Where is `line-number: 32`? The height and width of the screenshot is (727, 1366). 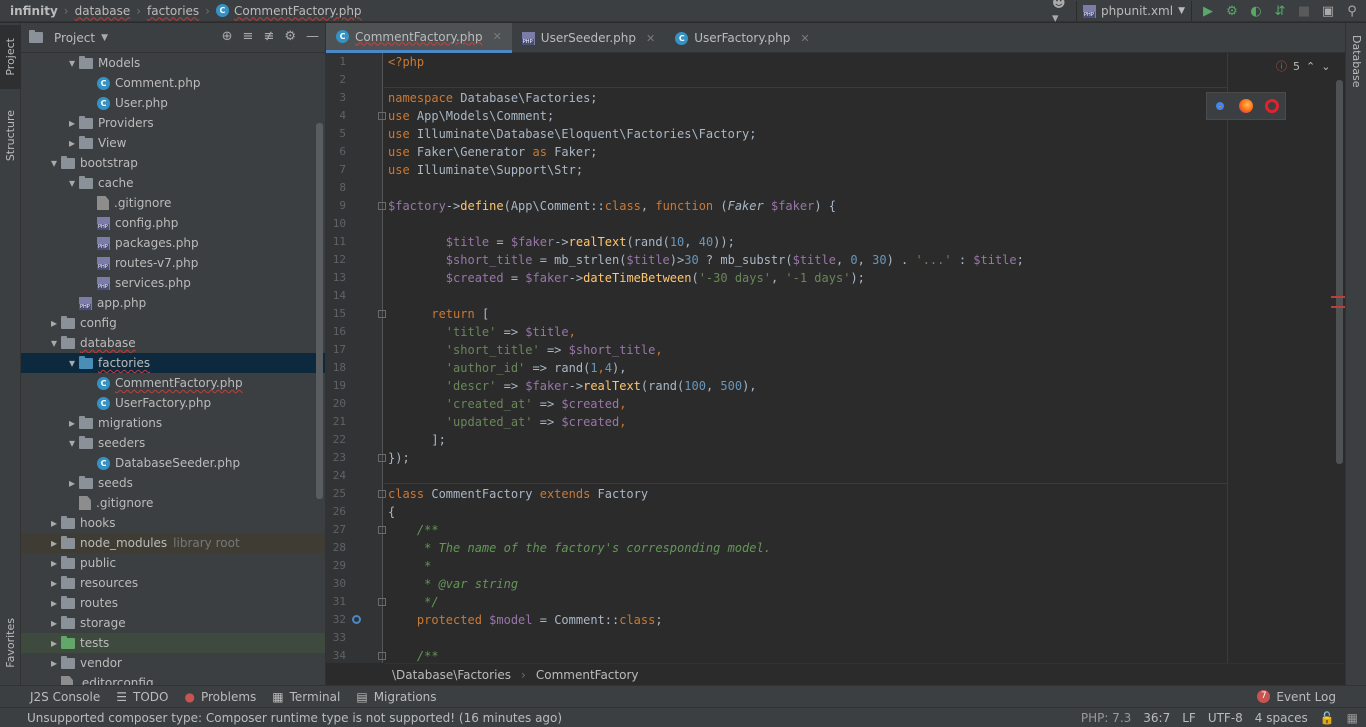
line-number: 32 is located at coordinates (336, 620).